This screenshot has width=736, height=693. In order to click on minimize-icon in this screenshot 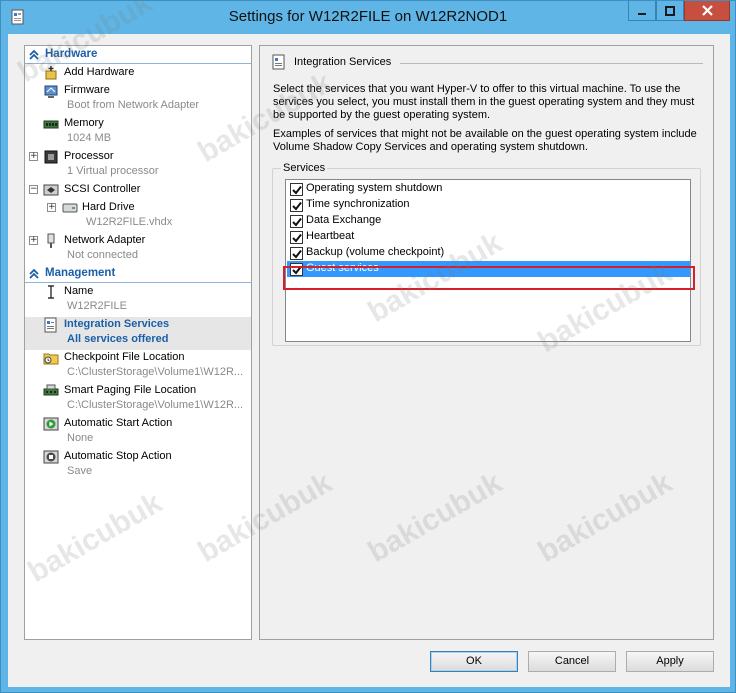, I will do `click(642, 13)`.